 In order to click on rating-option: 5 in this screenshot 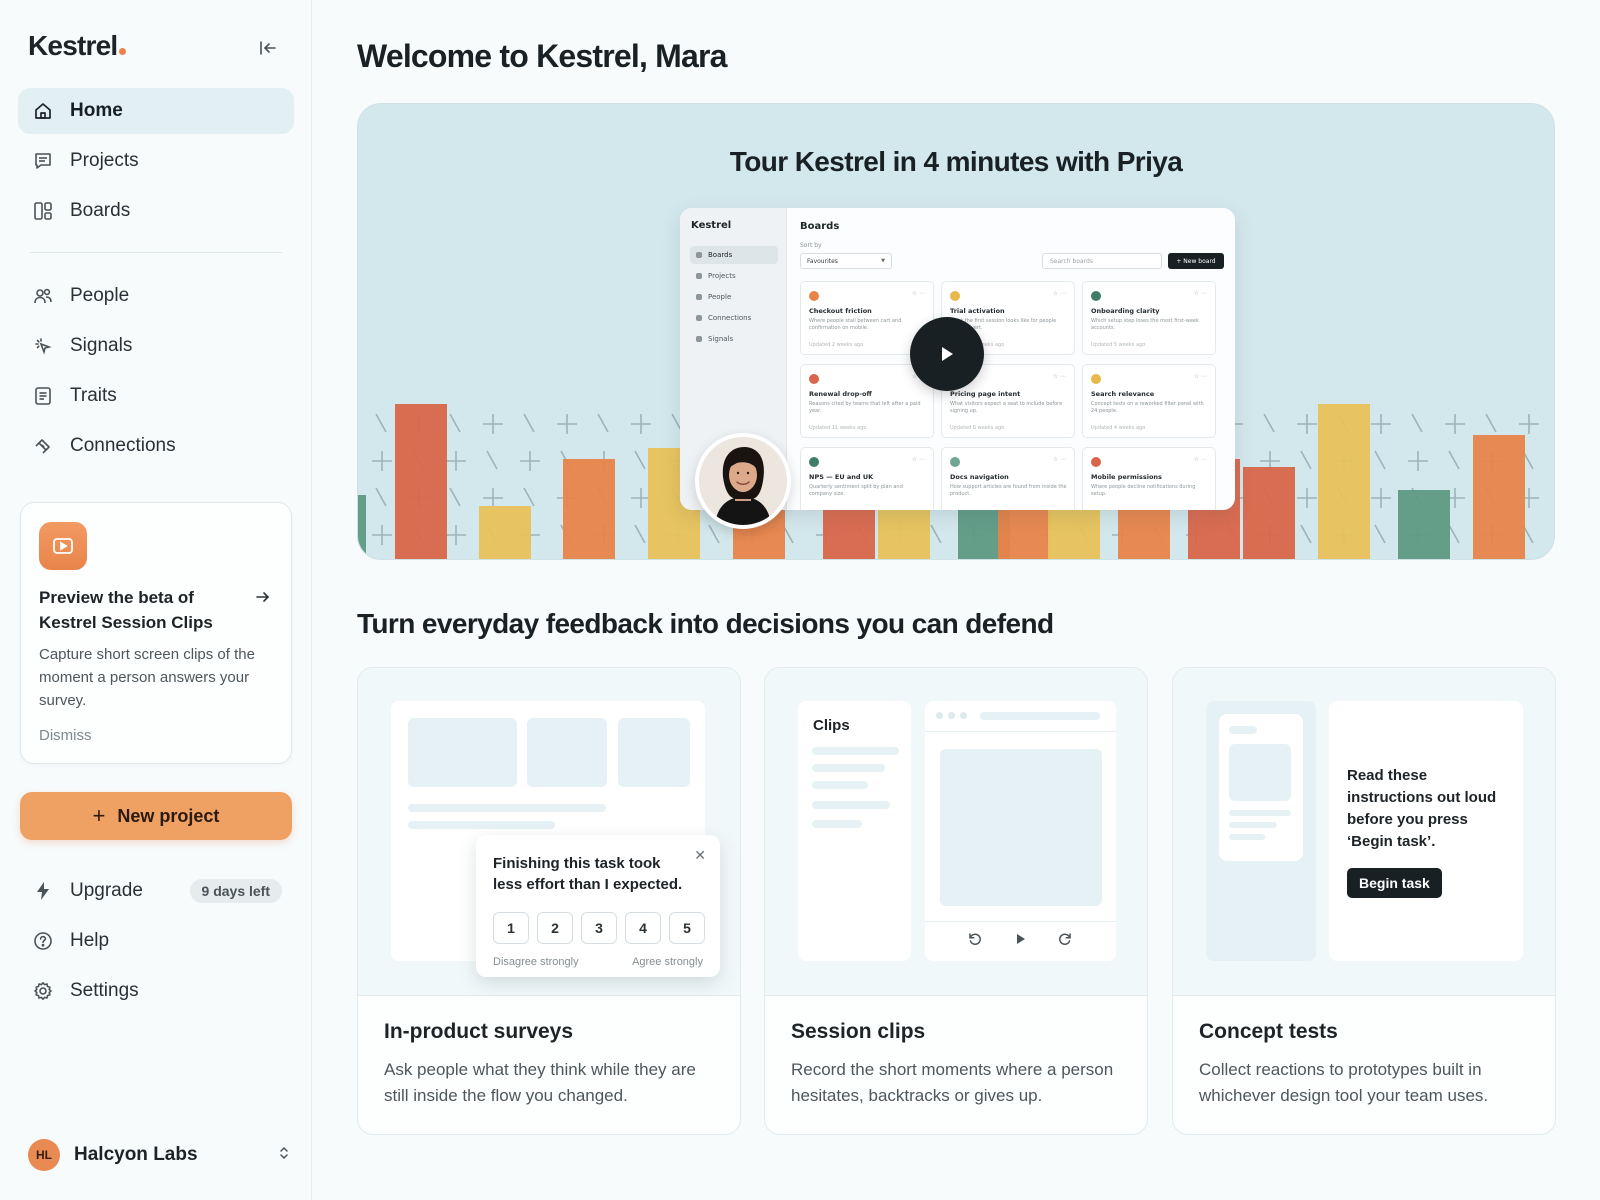, I will do `click(687, 928)`.